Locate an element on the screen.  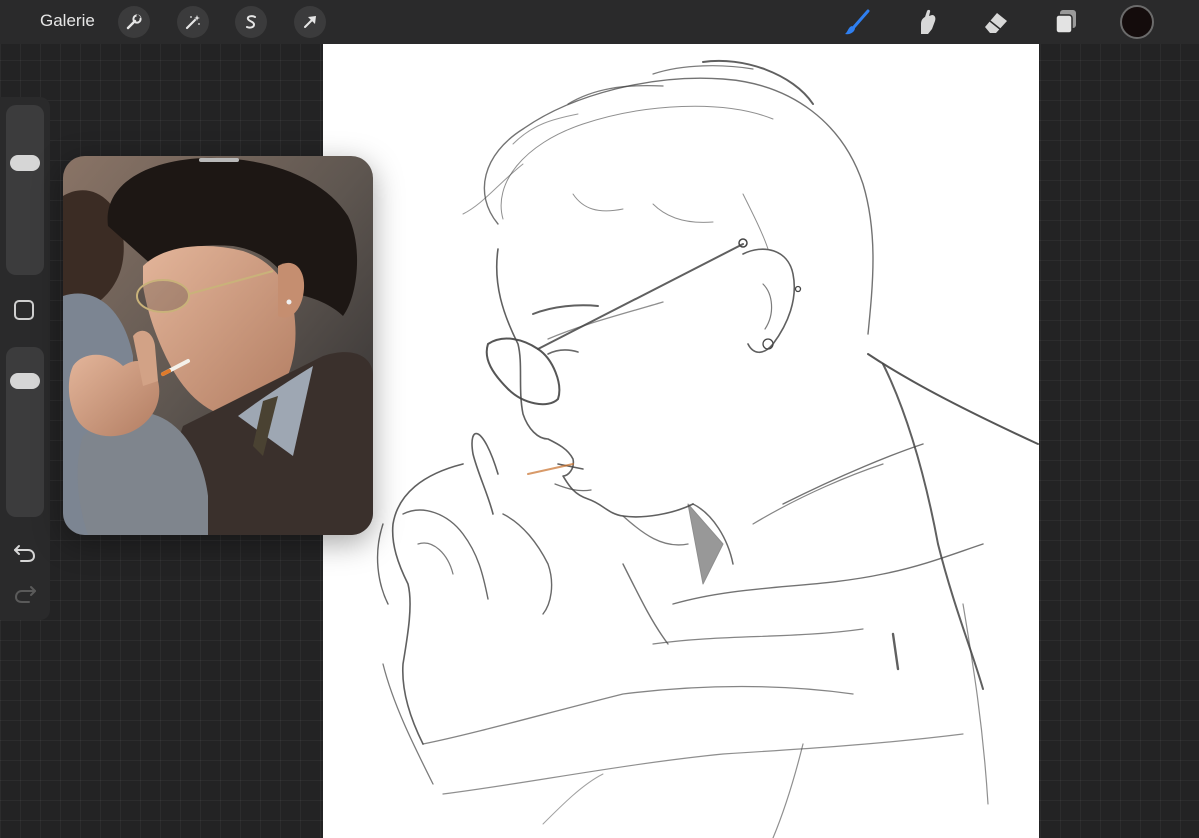
selection-s-icon is located at coordinates (251, 22).